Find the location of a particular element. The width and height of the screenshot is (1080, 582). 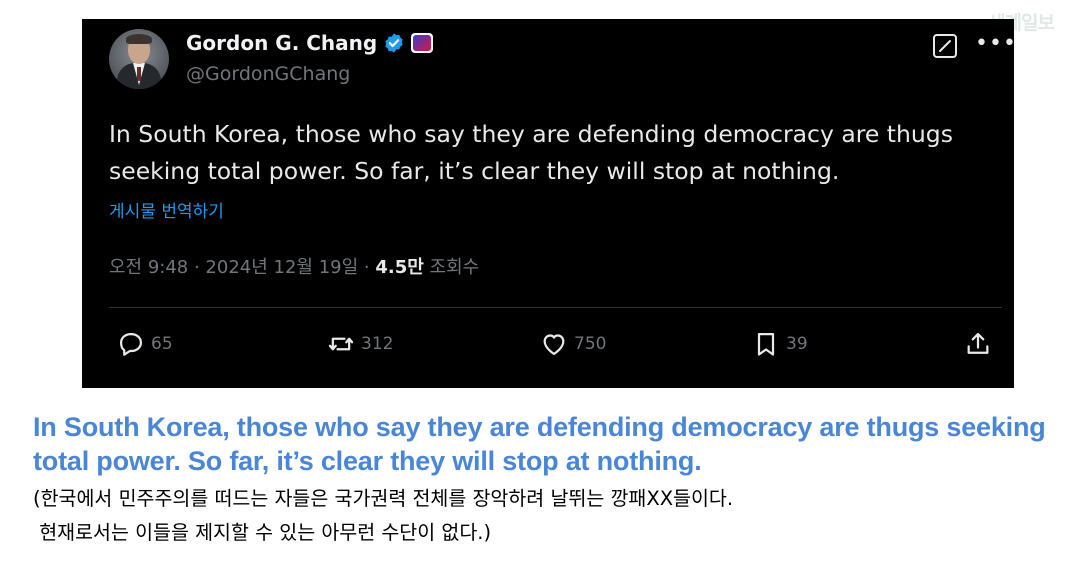

bookmark-icon is located at coordinates (766, 344).